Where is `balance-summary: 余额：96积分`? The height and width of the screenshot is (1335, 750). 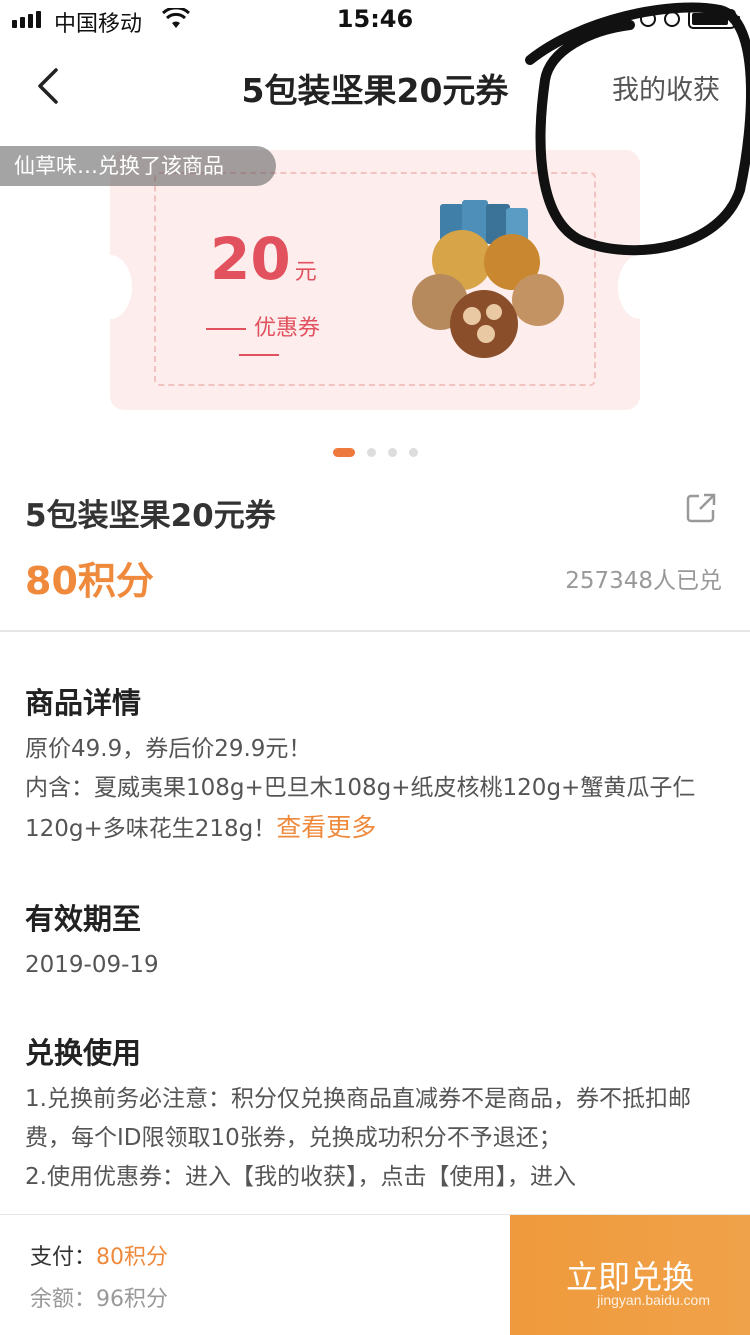 balance-summary: 余额：96积分 is located at coordinates (99, 1299).